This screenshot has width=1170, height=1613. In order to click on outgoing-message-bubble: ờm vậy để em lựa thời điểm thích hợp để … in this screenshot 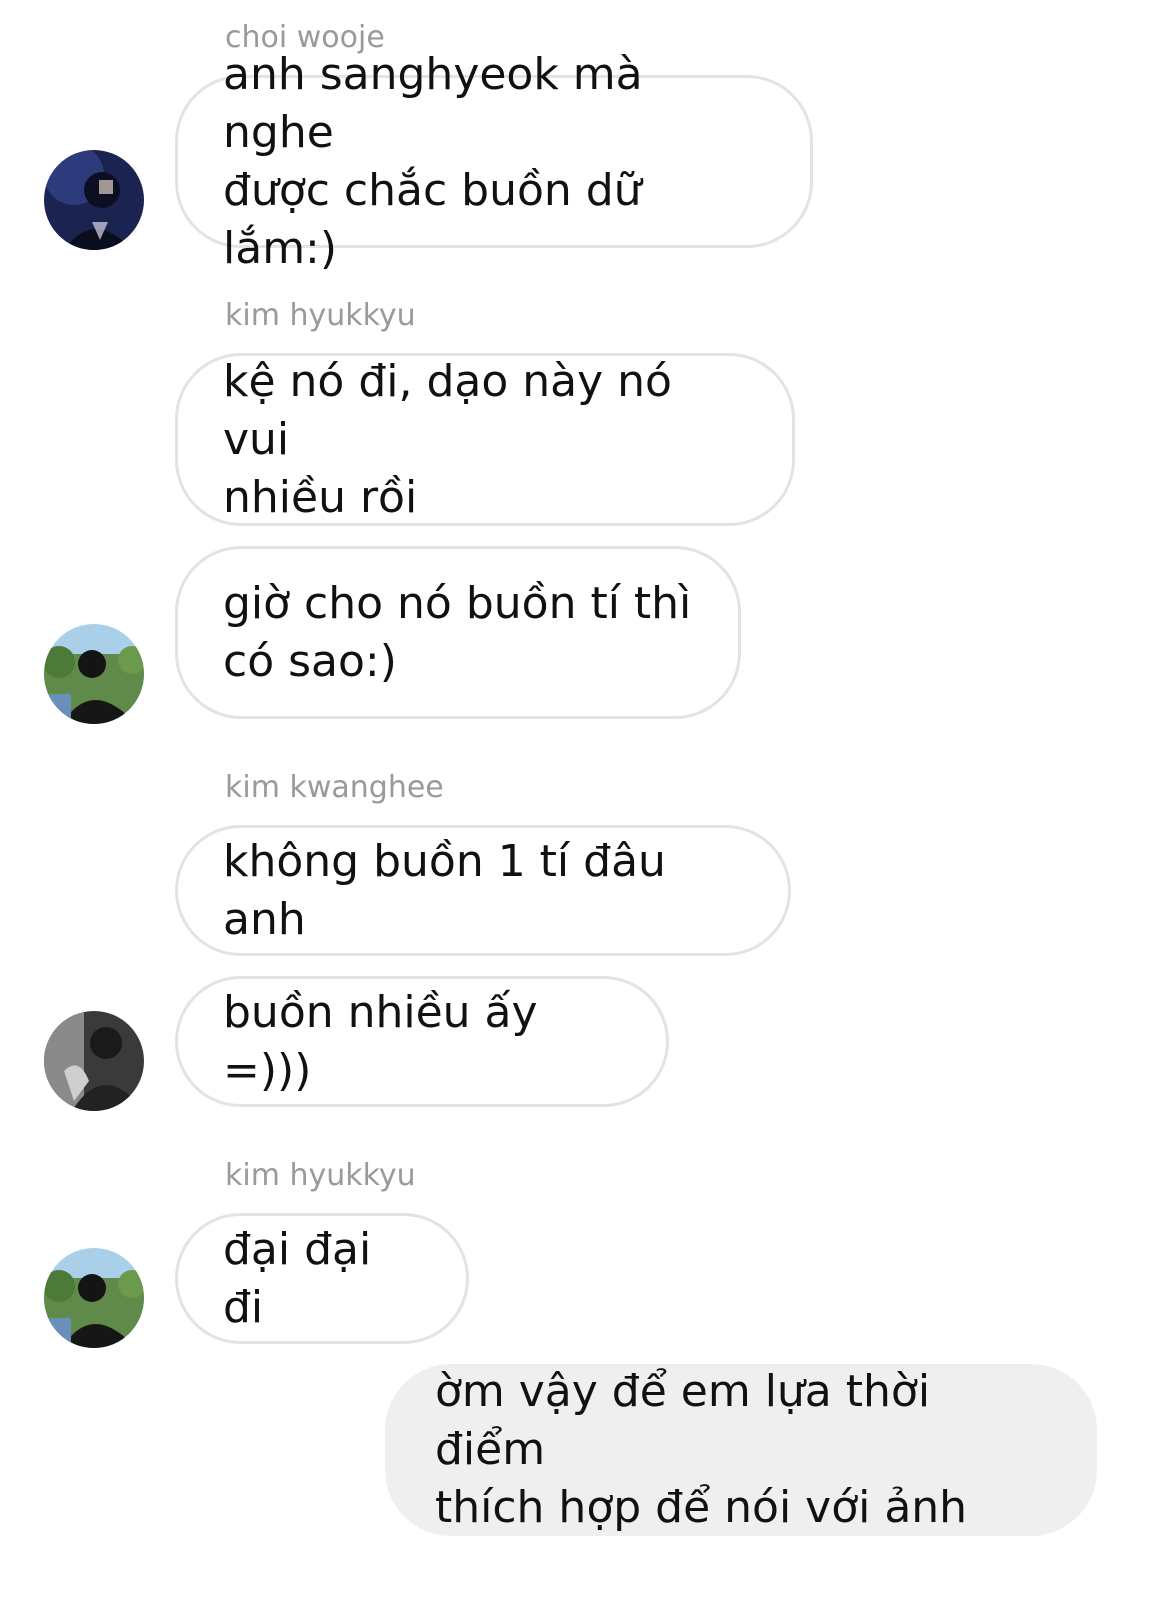, I will do `click(741, 1450)`.